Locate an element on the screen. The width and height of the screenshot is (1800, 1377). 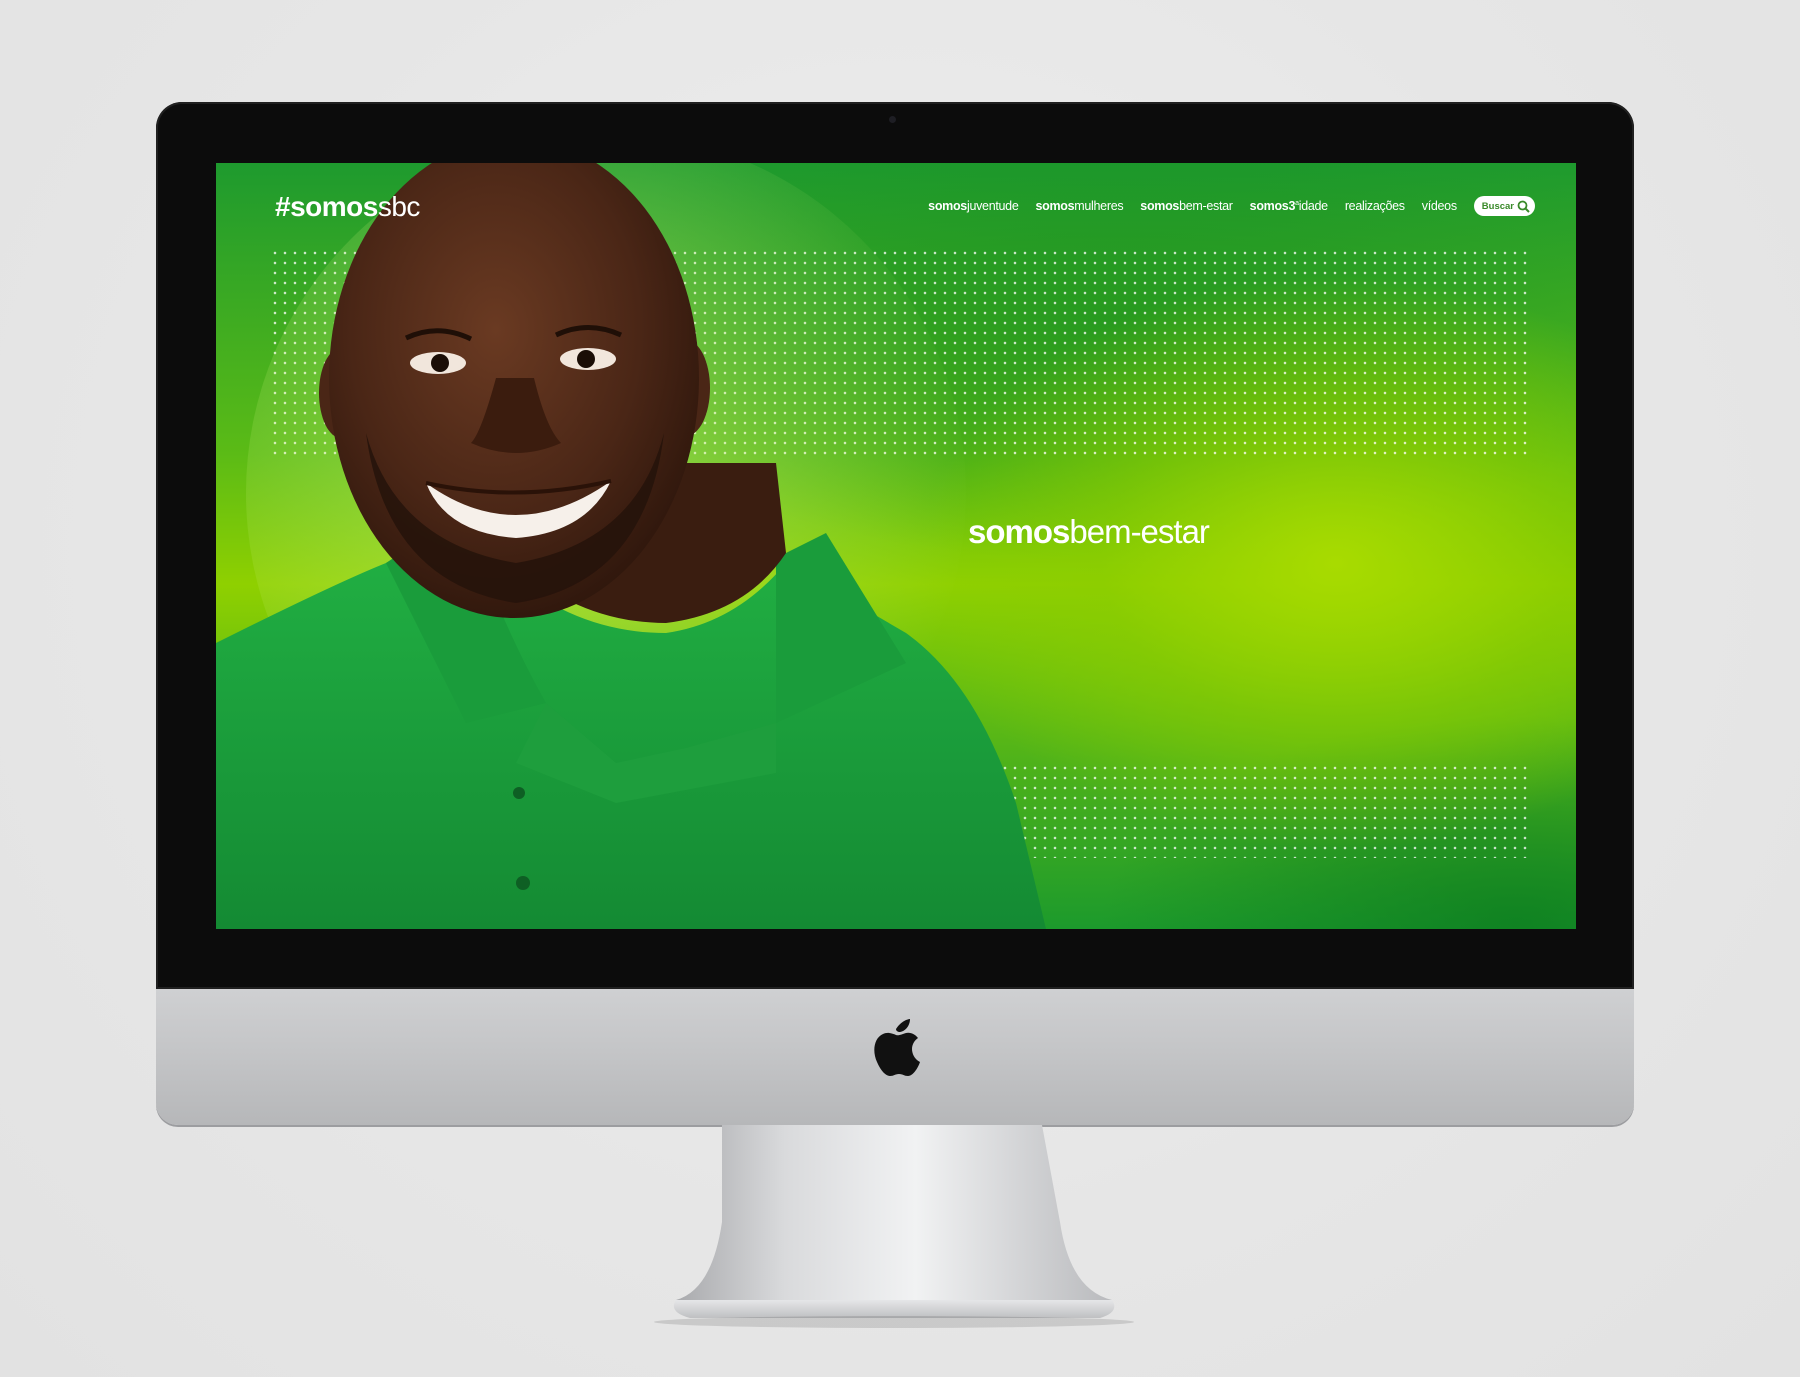
hero-title: somosbem-estar is located at coordinates (1089, 532).